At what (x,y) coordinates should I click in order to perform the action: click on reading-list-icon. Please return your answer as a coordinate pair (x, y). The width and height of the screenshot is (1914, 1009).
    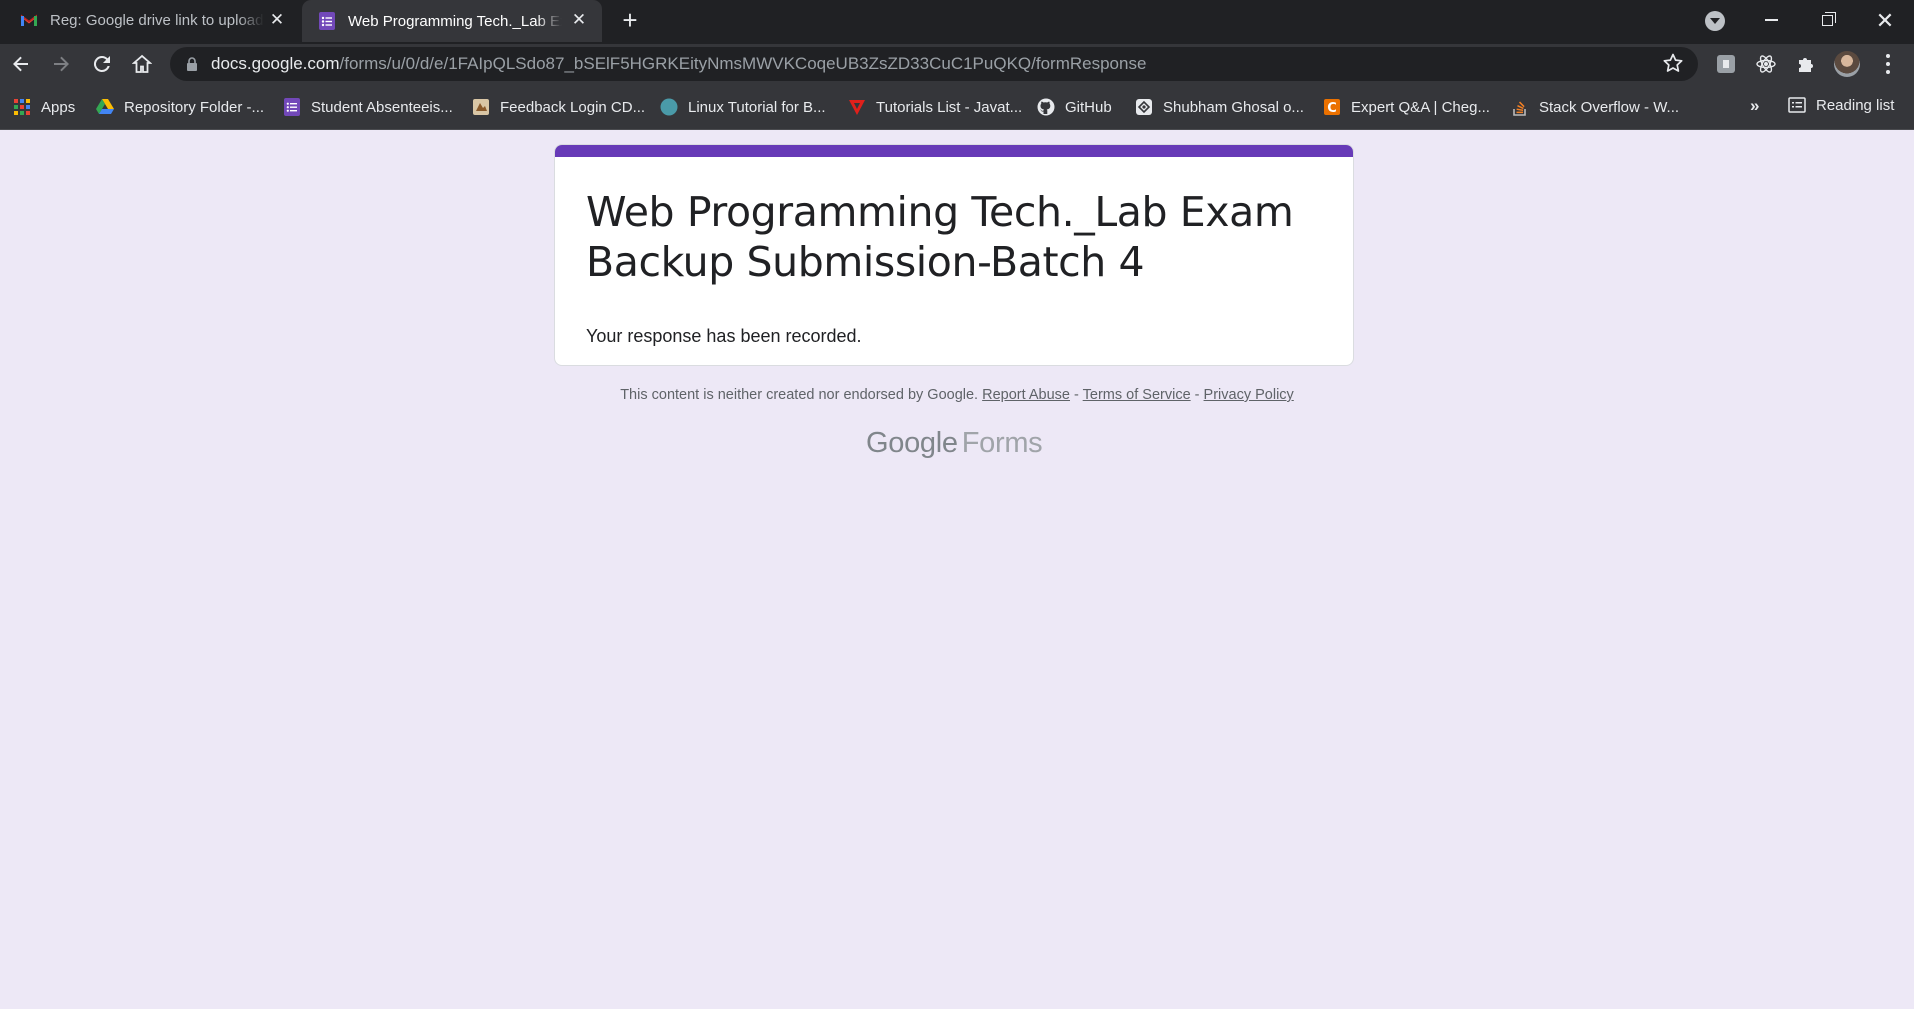
    Looking at the image, I should click on (1797, 105).